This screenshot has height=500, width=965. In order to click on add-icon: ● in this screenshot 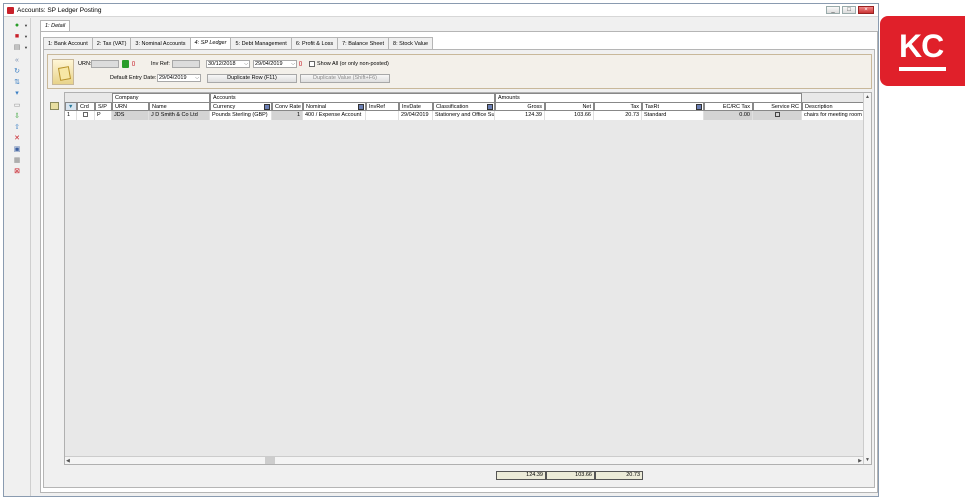, I will do `click(17, 26)`.